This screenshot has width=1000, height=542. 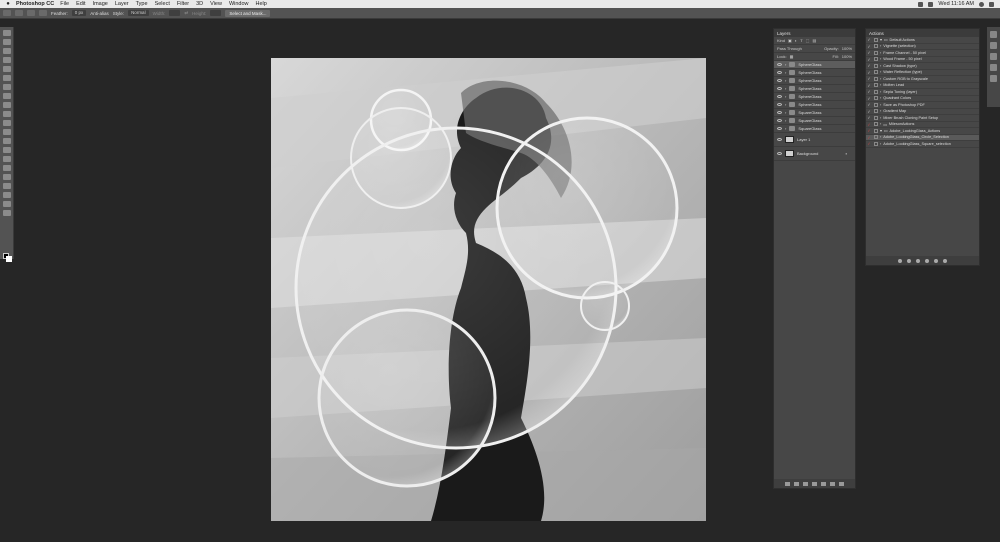 I want to click on search-icon, so click(x=981, y=4).